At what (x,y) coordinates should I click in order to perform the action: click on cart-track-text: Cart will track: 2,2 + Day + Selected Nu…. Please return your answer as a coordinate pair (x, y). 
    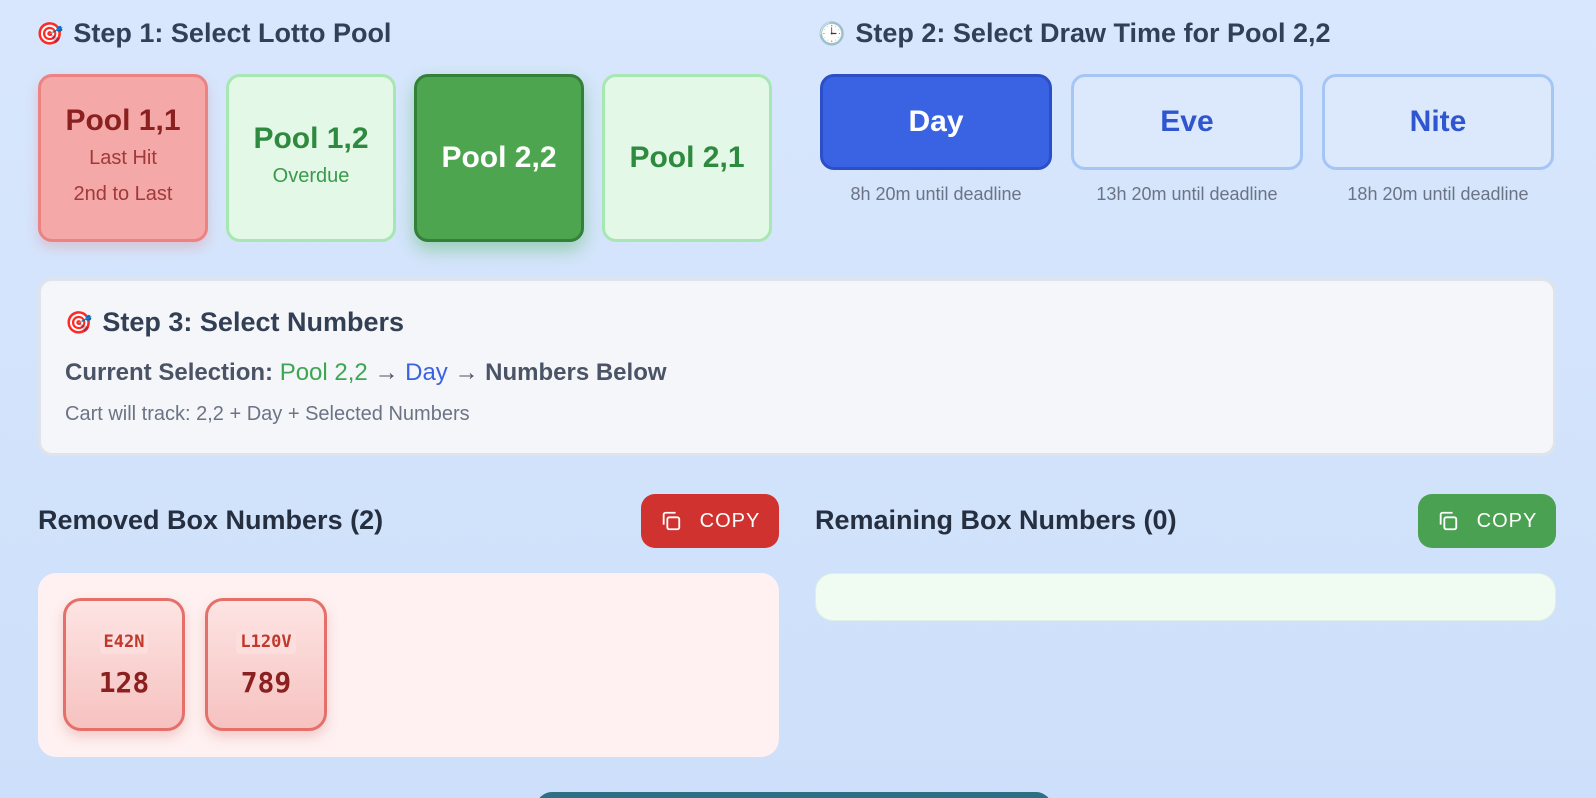
    Looking at the image, I should click on (267, 414).